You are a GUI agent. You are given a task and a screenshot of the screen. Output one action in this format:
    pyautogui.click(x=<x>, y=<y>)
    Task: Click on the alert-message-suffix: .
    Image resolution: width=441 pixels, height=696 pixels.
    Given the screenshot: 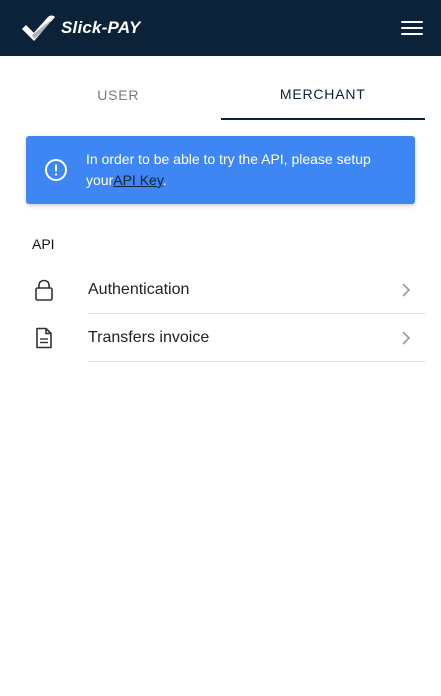 What is the action you would take?
    pyautogui.click(x=164, y=180)
    